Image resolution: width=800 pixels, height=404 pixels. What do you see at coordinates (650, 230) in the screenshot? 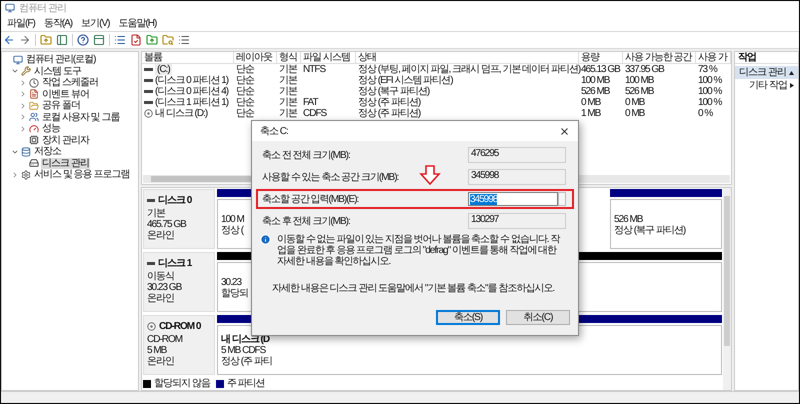
I see `partition-text: 정상 (복구 파티션)` at bounding box center [650, 230].